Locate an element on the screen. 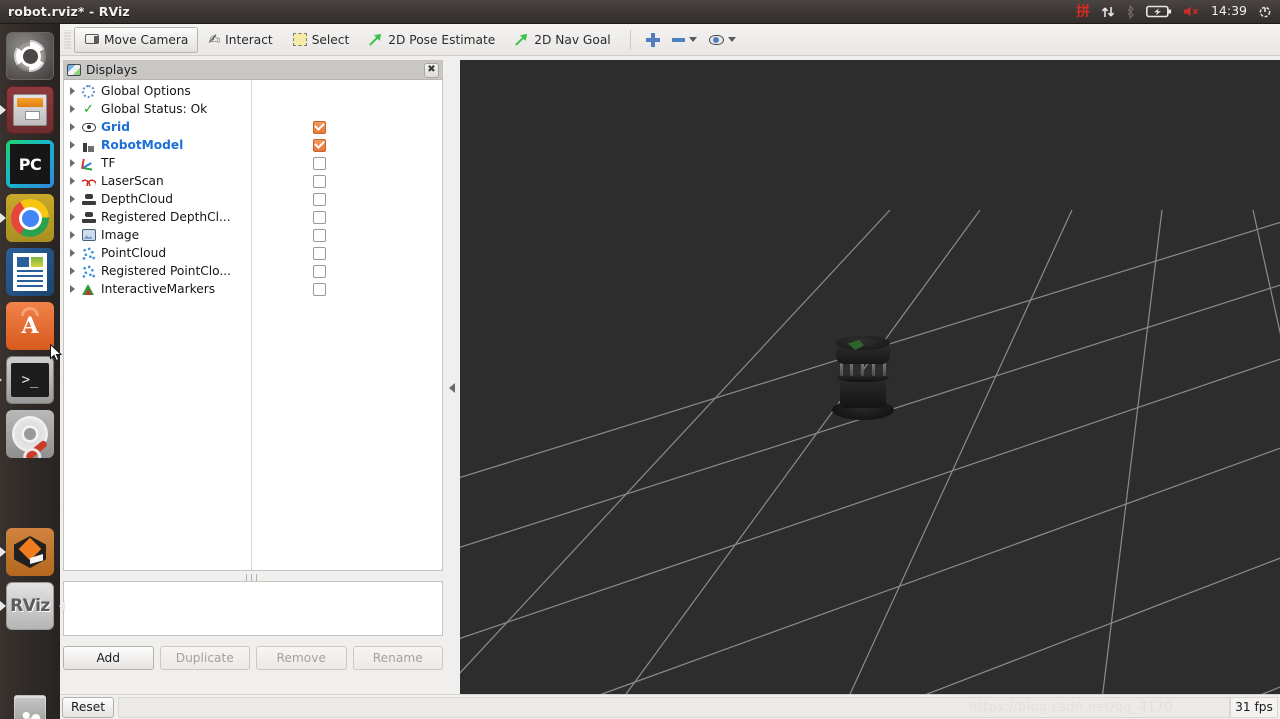  libreoffice-icon is located at coordinates (30, 272).